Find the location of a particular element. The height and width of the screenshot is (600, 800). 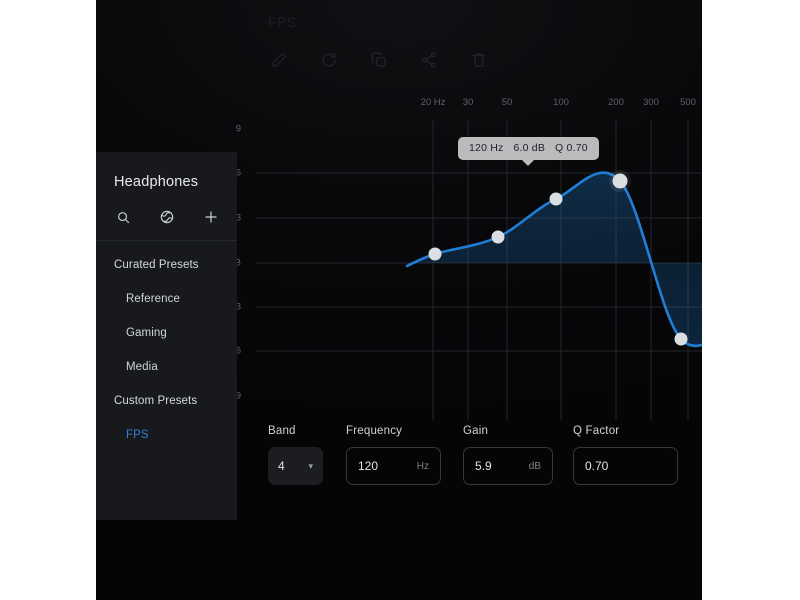

band-param: Band 4 ▾ is located at coordinates (307, 455).